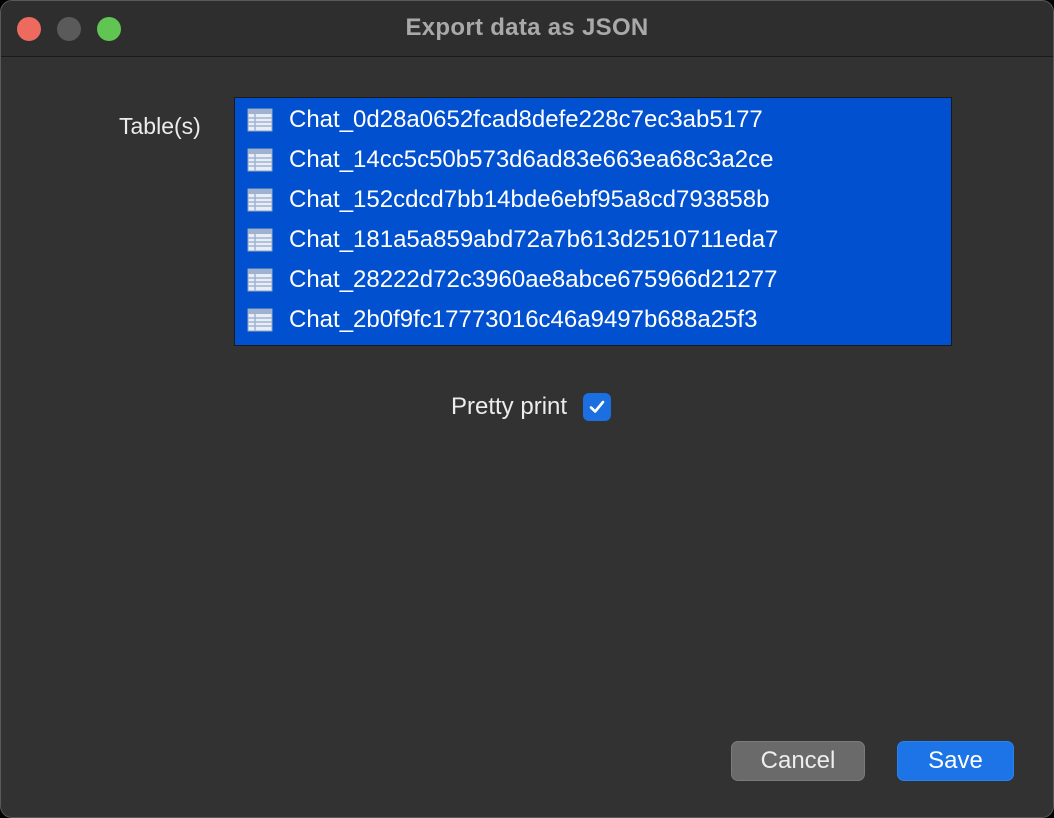 This screenshot has height=818, width=1054. I want to click on table-list-item: Chat_0d28a0652fcad8defe228c7ec3ab5177, so click(593, 120).